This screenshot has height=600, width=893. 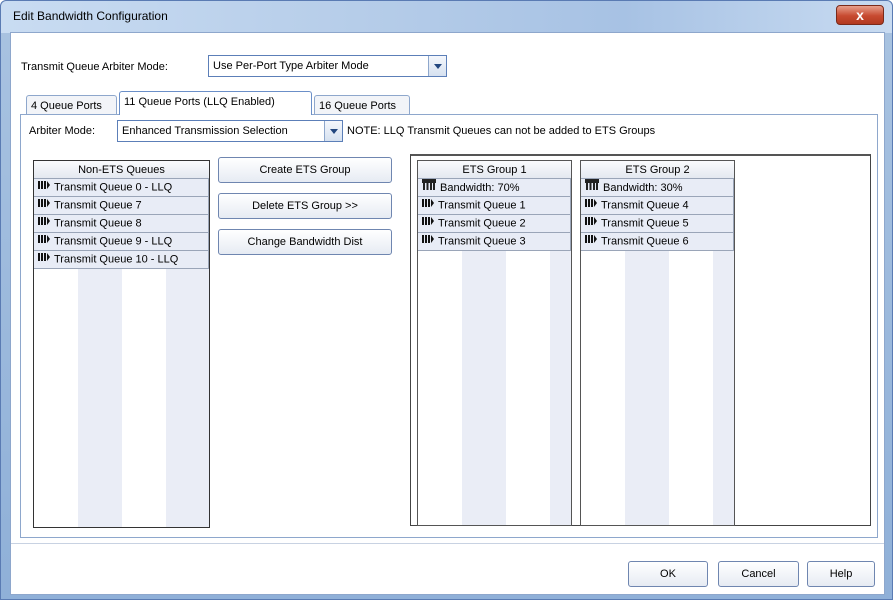 What do you see at coordinates (480, 187) in the screenshot?
I see `bandwidth-label: Bandwidth: 70%` at bounding box center [480, 187].